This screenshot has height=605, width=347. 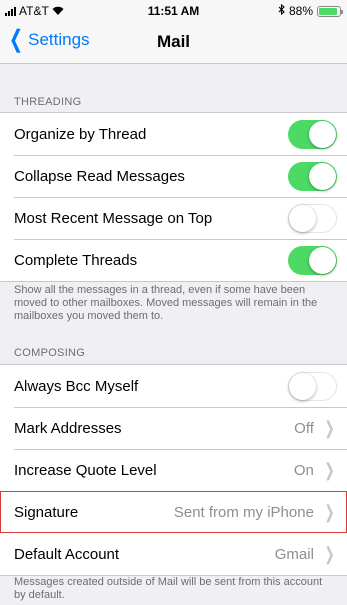 I want to click on mark-addresses-row: Mark Addresses Off ❯, so click(x=173, y=428).